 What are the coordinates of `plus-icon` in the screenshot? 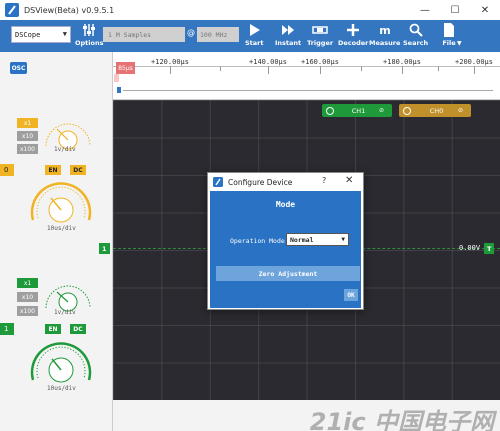 It's located at (353, 30).